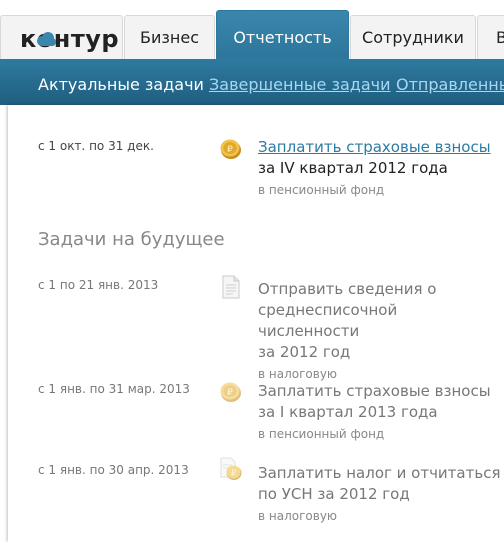 The width and height of the screenshot is (504, 542). What do you see at coordinates (98, 285) in the screenshot?
I see `task-date: с 1 по 21 янв. 2013` at bounding box center [98, 285].